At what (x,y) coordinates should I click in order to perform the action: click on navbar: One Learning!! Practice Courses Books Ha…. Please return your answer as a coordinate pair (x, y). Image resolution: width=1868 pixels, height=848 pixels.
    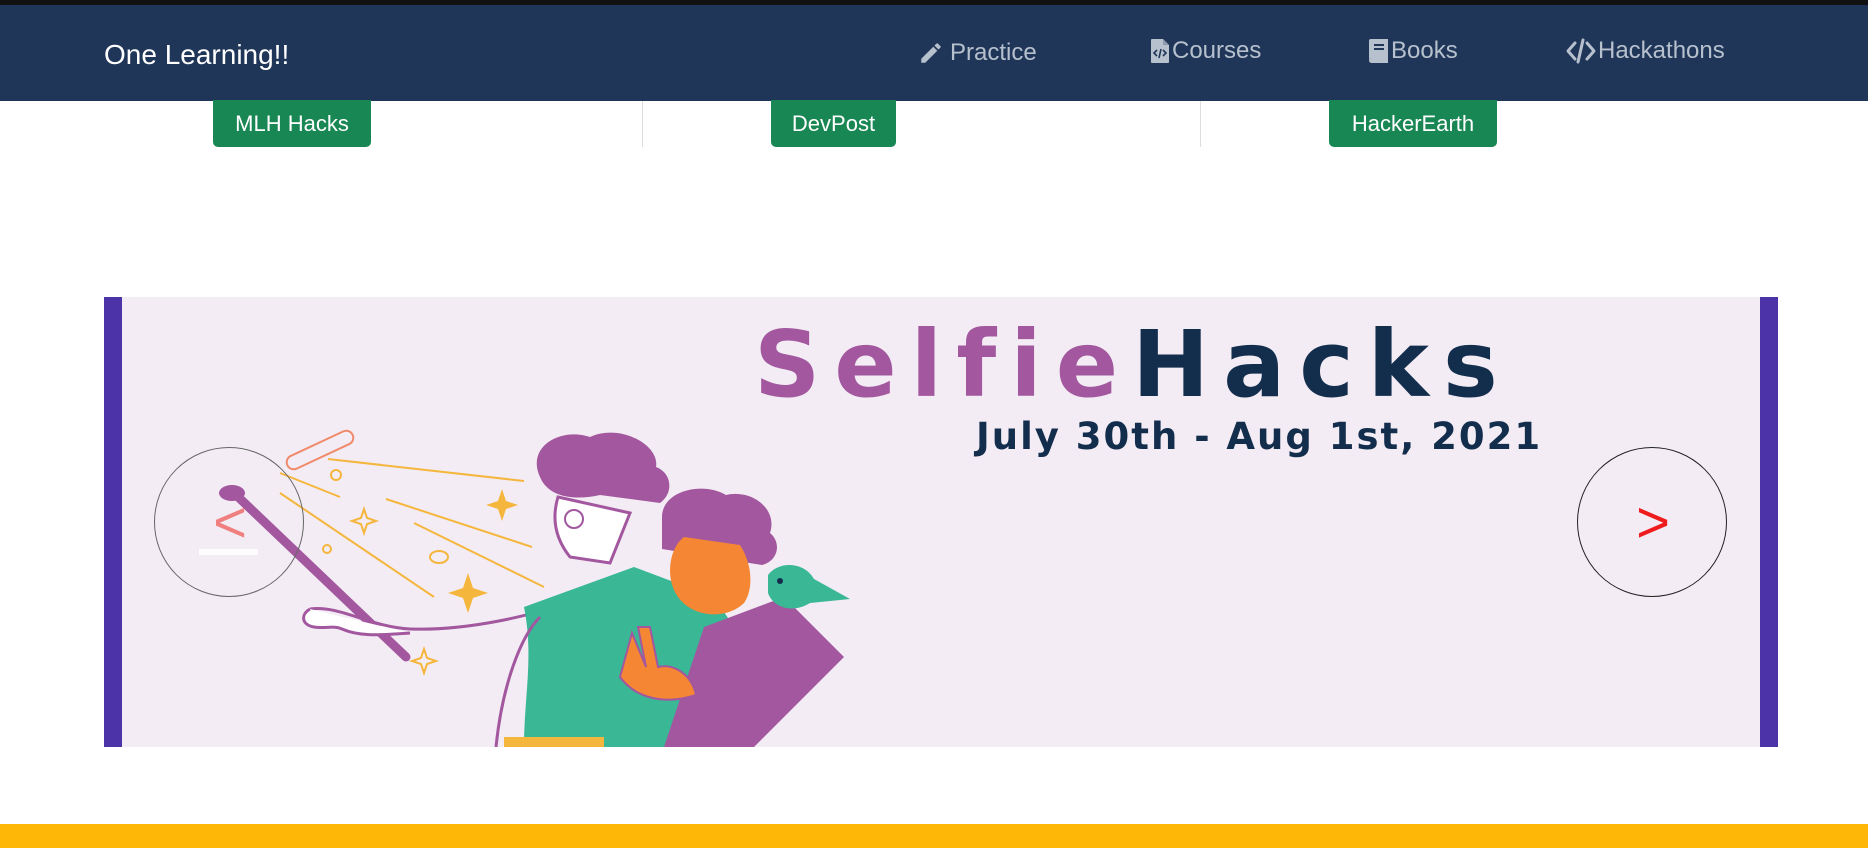
    Looking at the image, I should click on (934, 53).